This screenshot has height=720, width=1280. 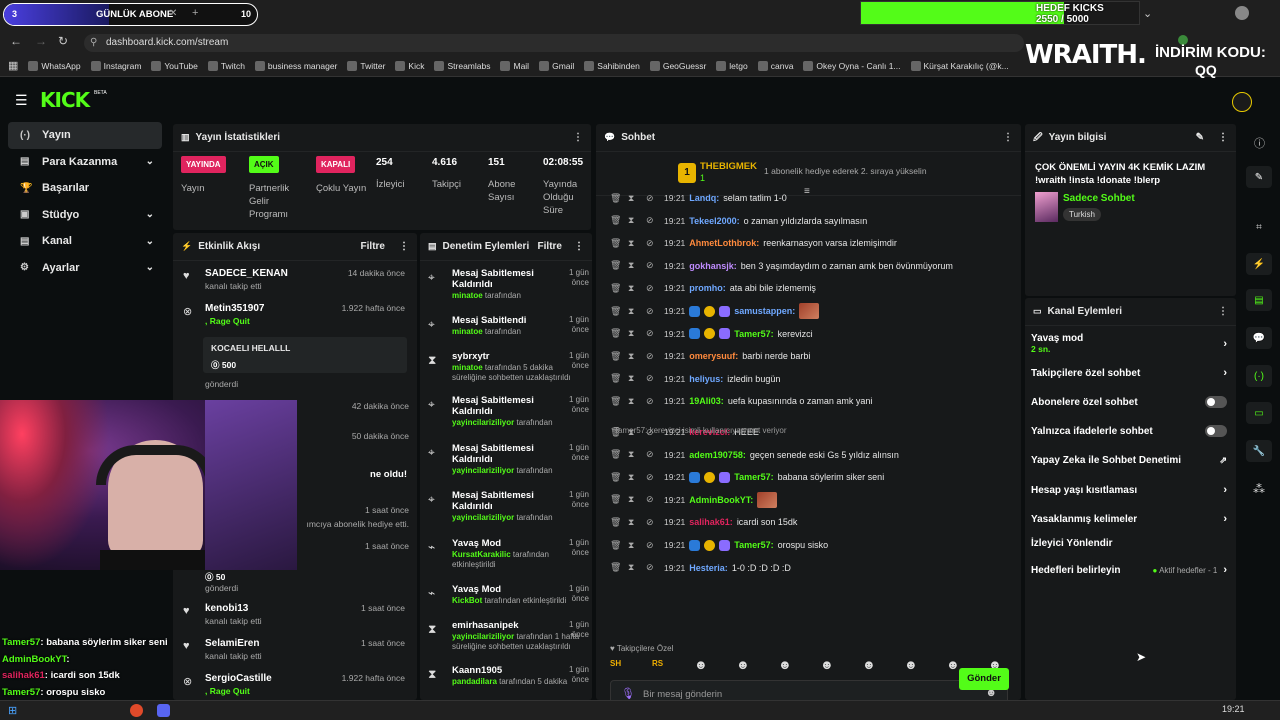 I want to click on bookmark-6: Kick, so click(x=409, y=65).